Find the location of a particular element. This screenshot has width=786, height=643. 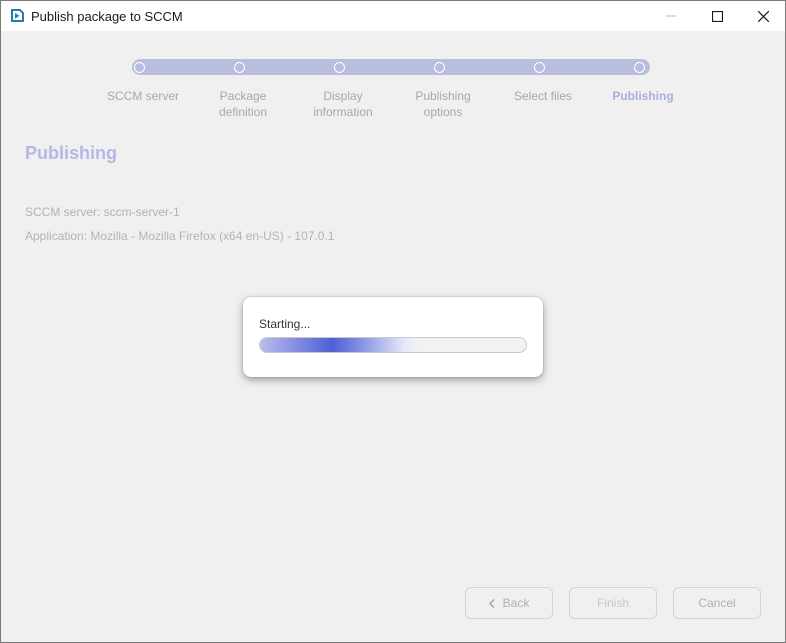

back-button-label: Back is located at coordinates (516, 603).